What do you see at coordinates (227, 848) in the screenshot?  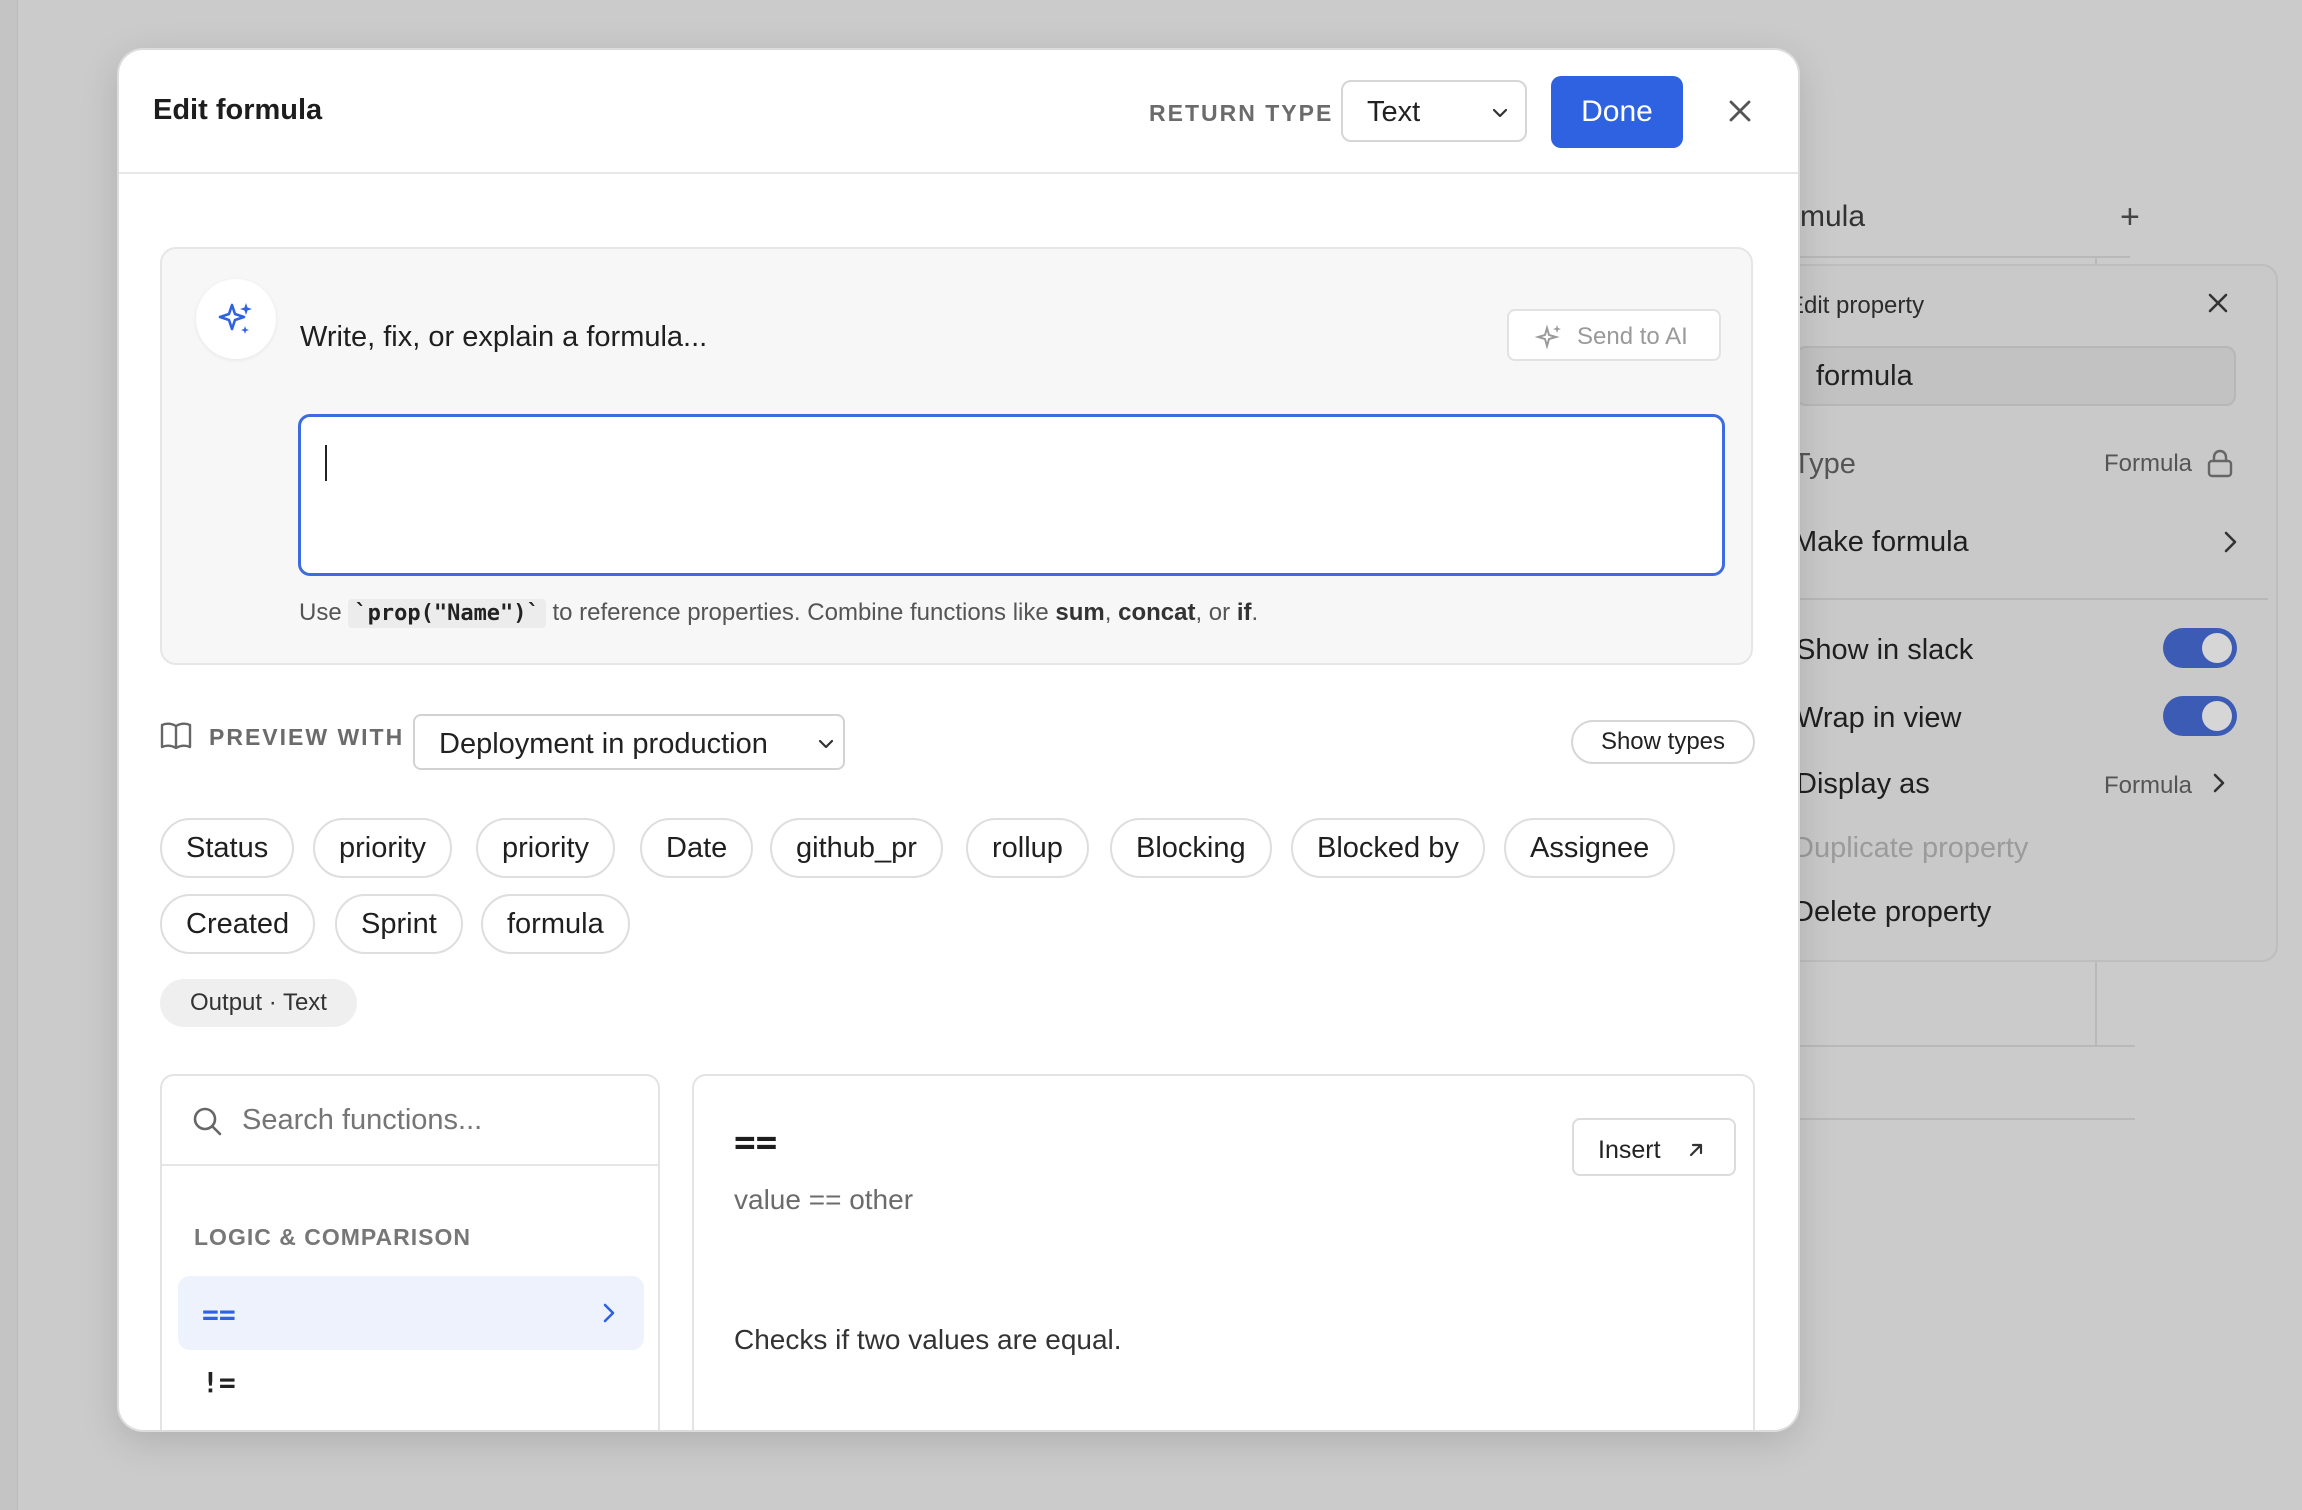 I see `property-chip-status: Status` at bounding box center [227, 848].